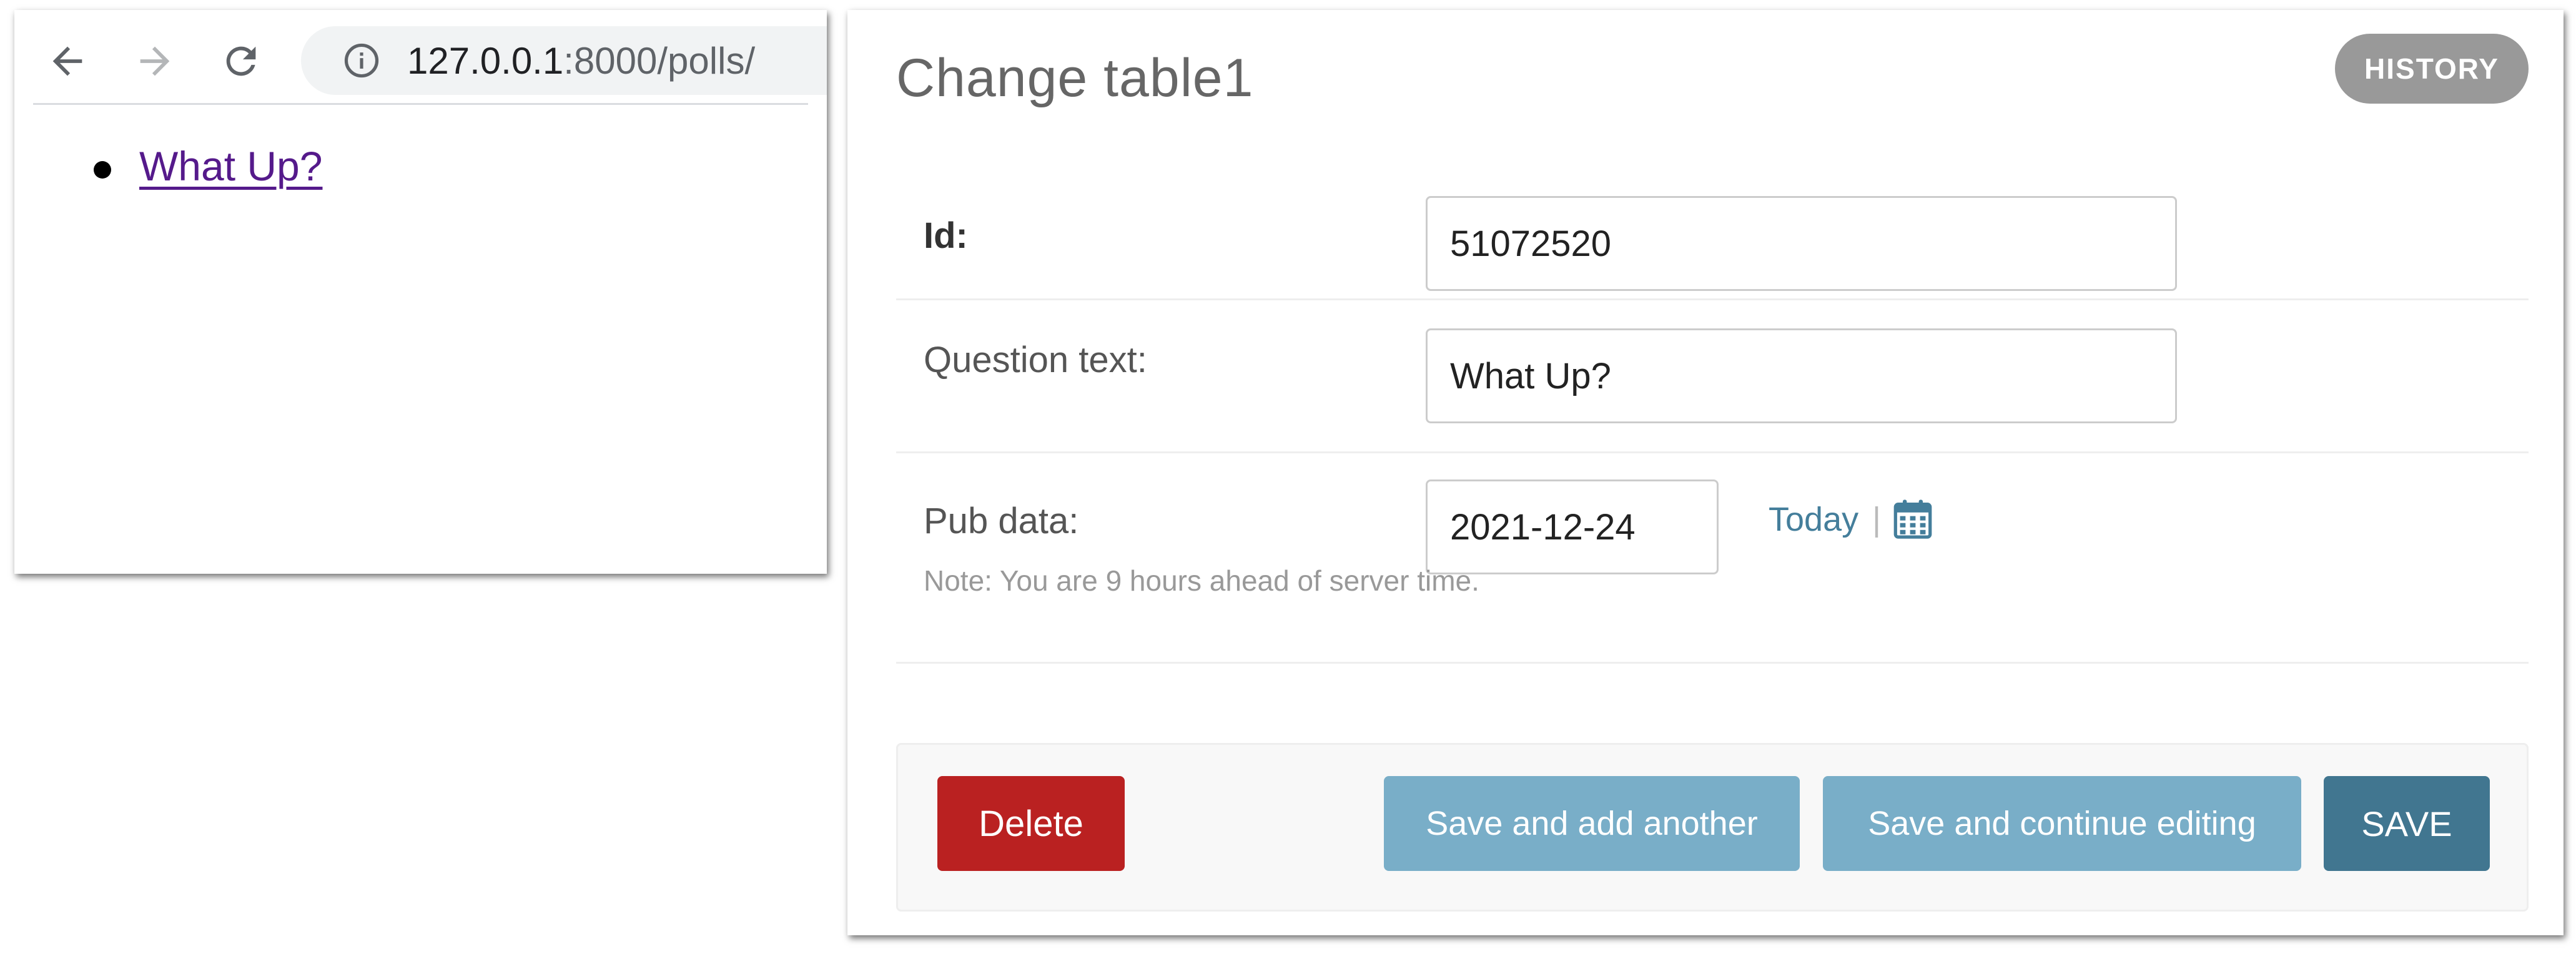  What do you see at coordinates (1913, 519) in the screenshot?
I see `calendar-icon` at bounding box center [1913, 519].